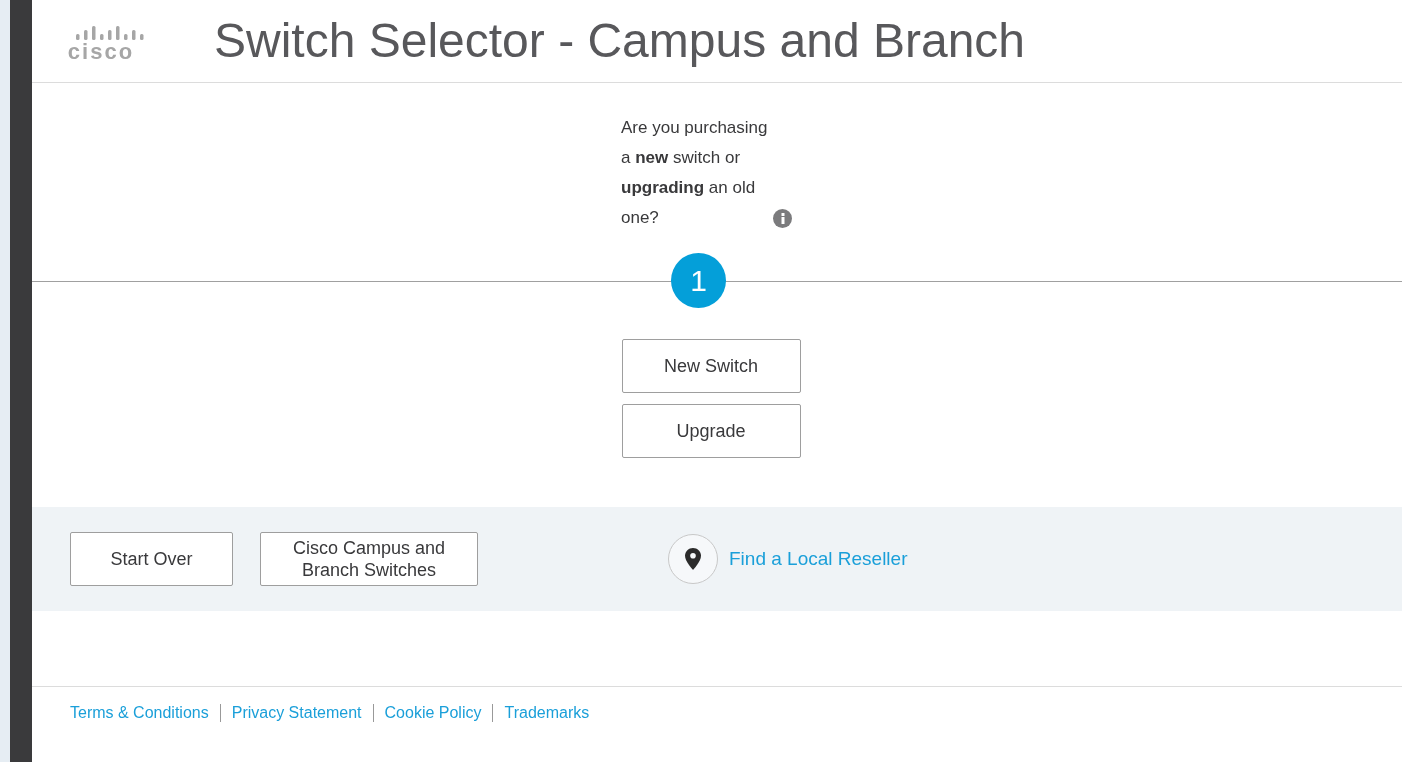  What do you see at coordinates (139, 713) in the screenshot?
I see `footer-link: Terms & Conditions` at bounding box center [139, 713].